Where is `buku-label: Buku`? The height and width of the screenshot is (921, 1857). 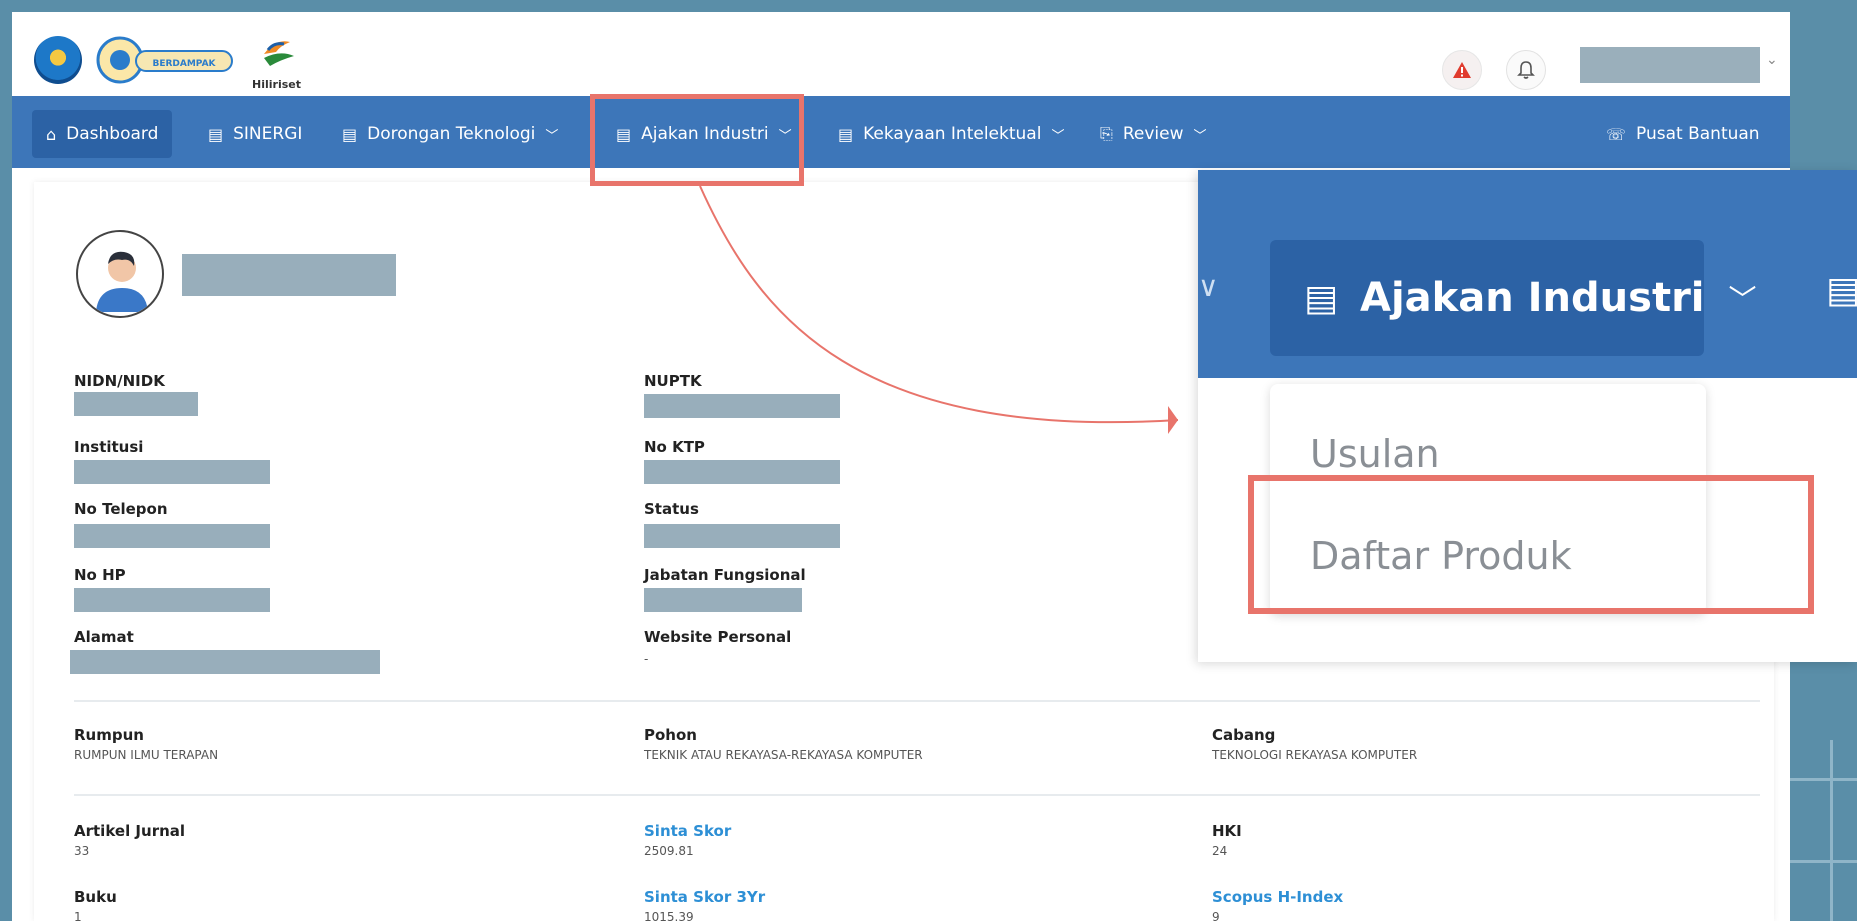 buku-label: Buku is located at coordinates (95, 897).